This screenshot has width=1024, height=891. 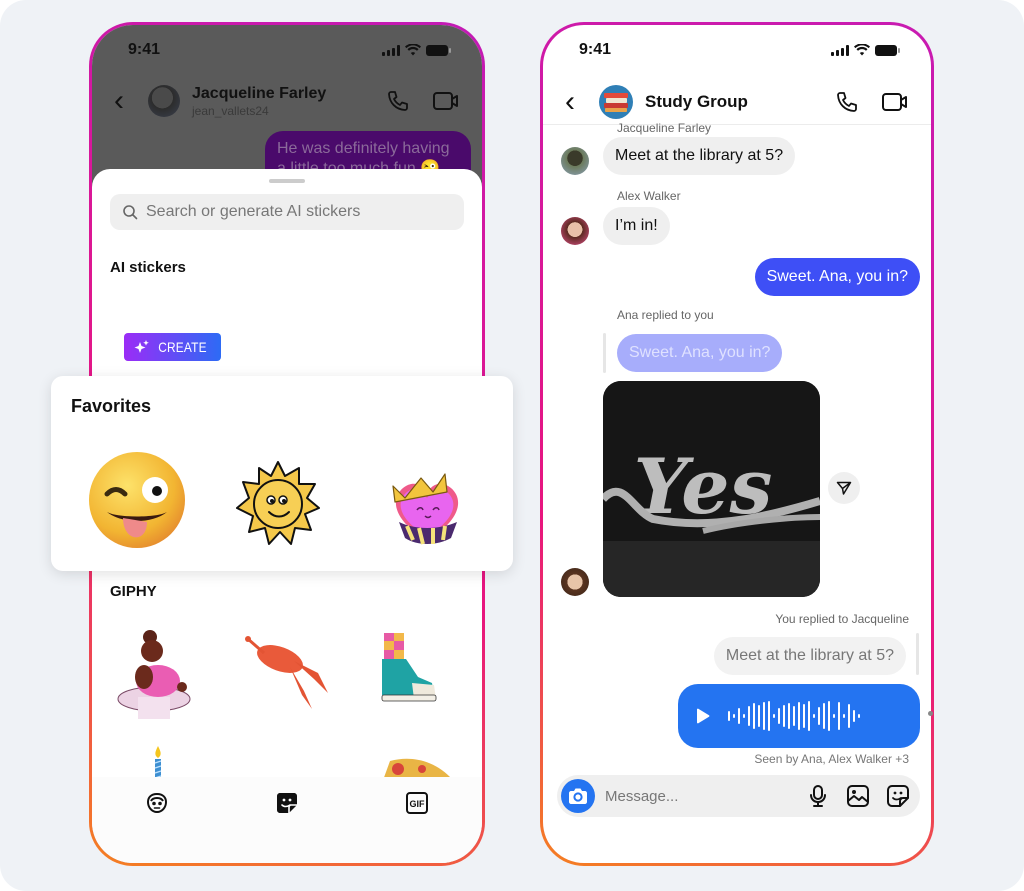 I want to click on smiling-sun-sticker, so click(x=278, y=505).